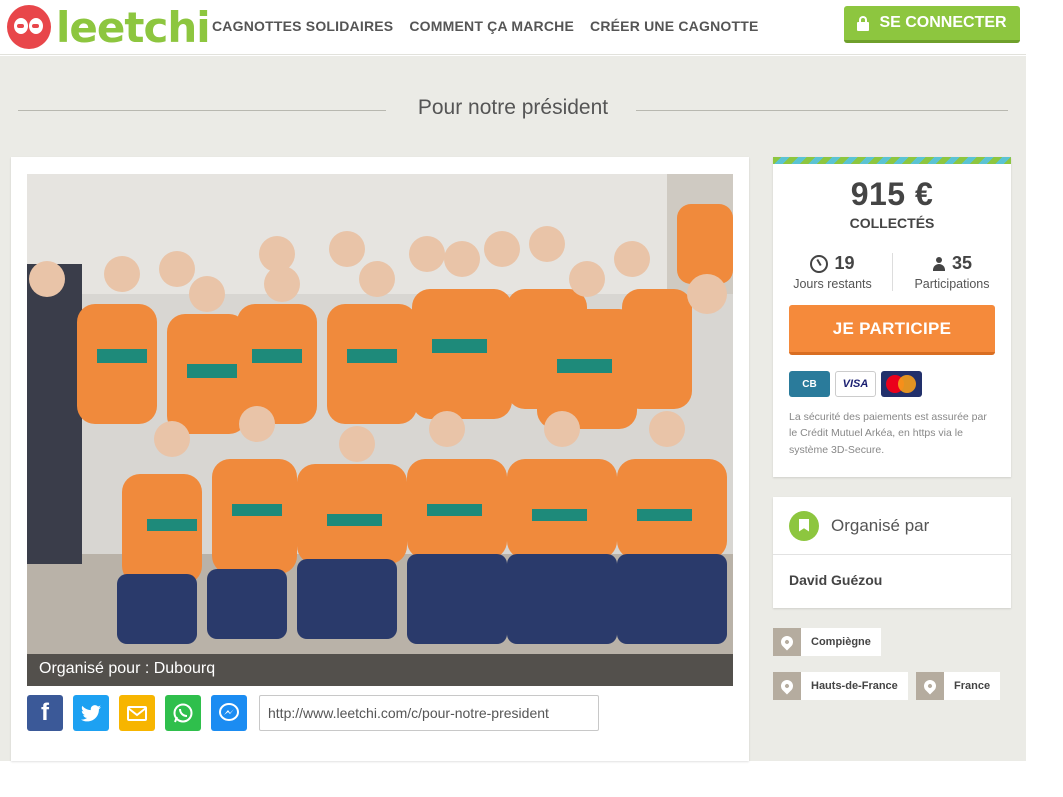  I want to click on logo-text: leetchi, so click(133, 27).